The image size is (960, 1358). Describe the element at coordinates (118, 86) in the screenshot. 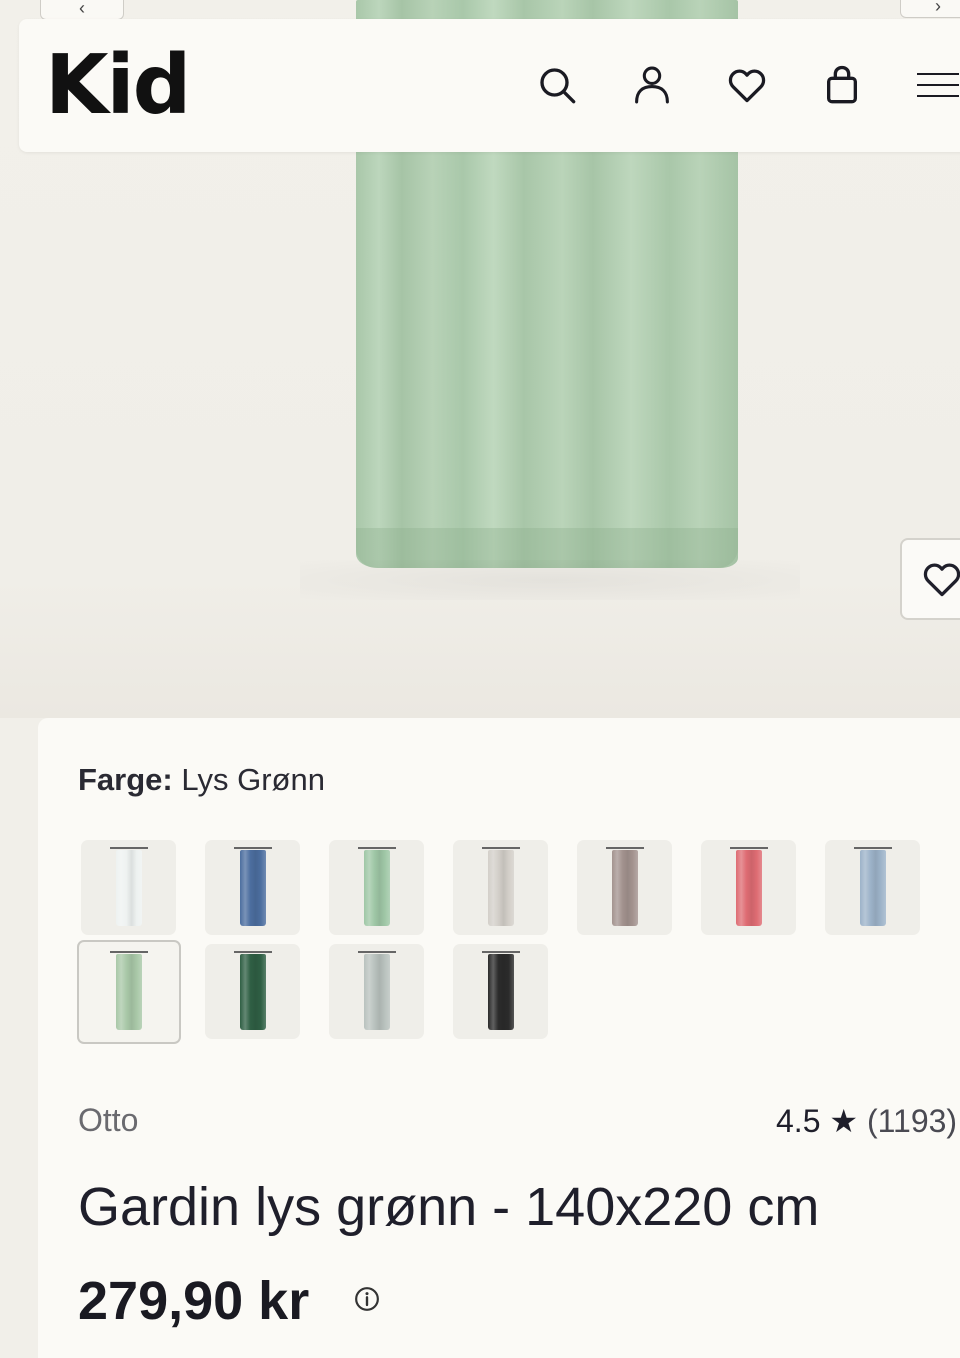

I see `site-logo: Kid` at that location.